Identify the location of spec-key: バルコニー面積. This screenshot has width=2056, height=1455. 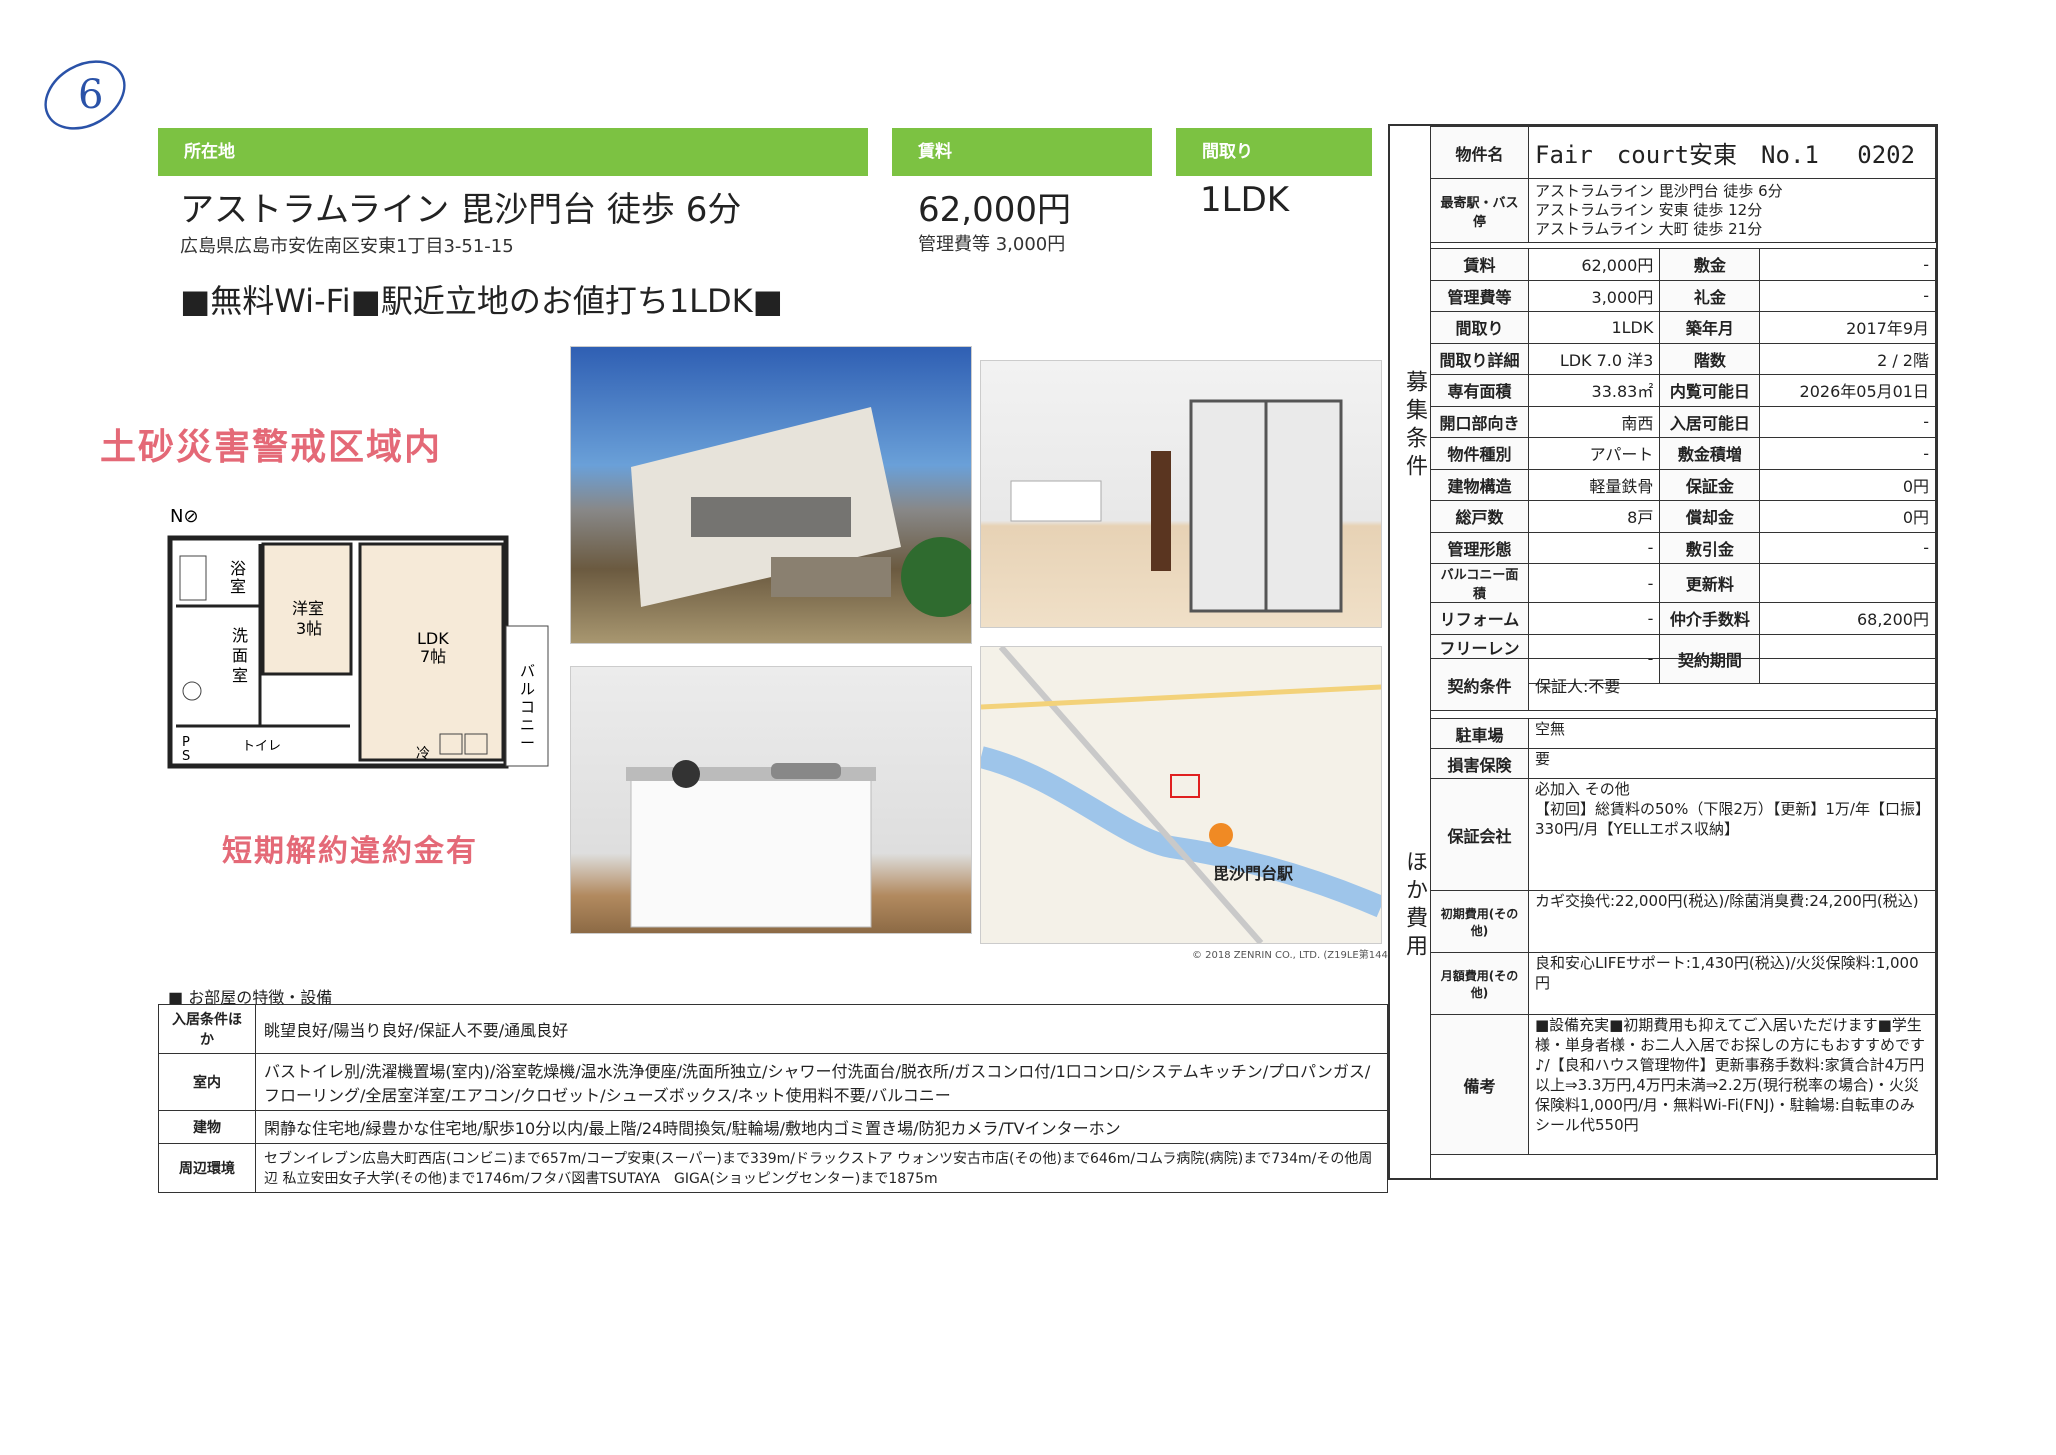
(1479, 583).